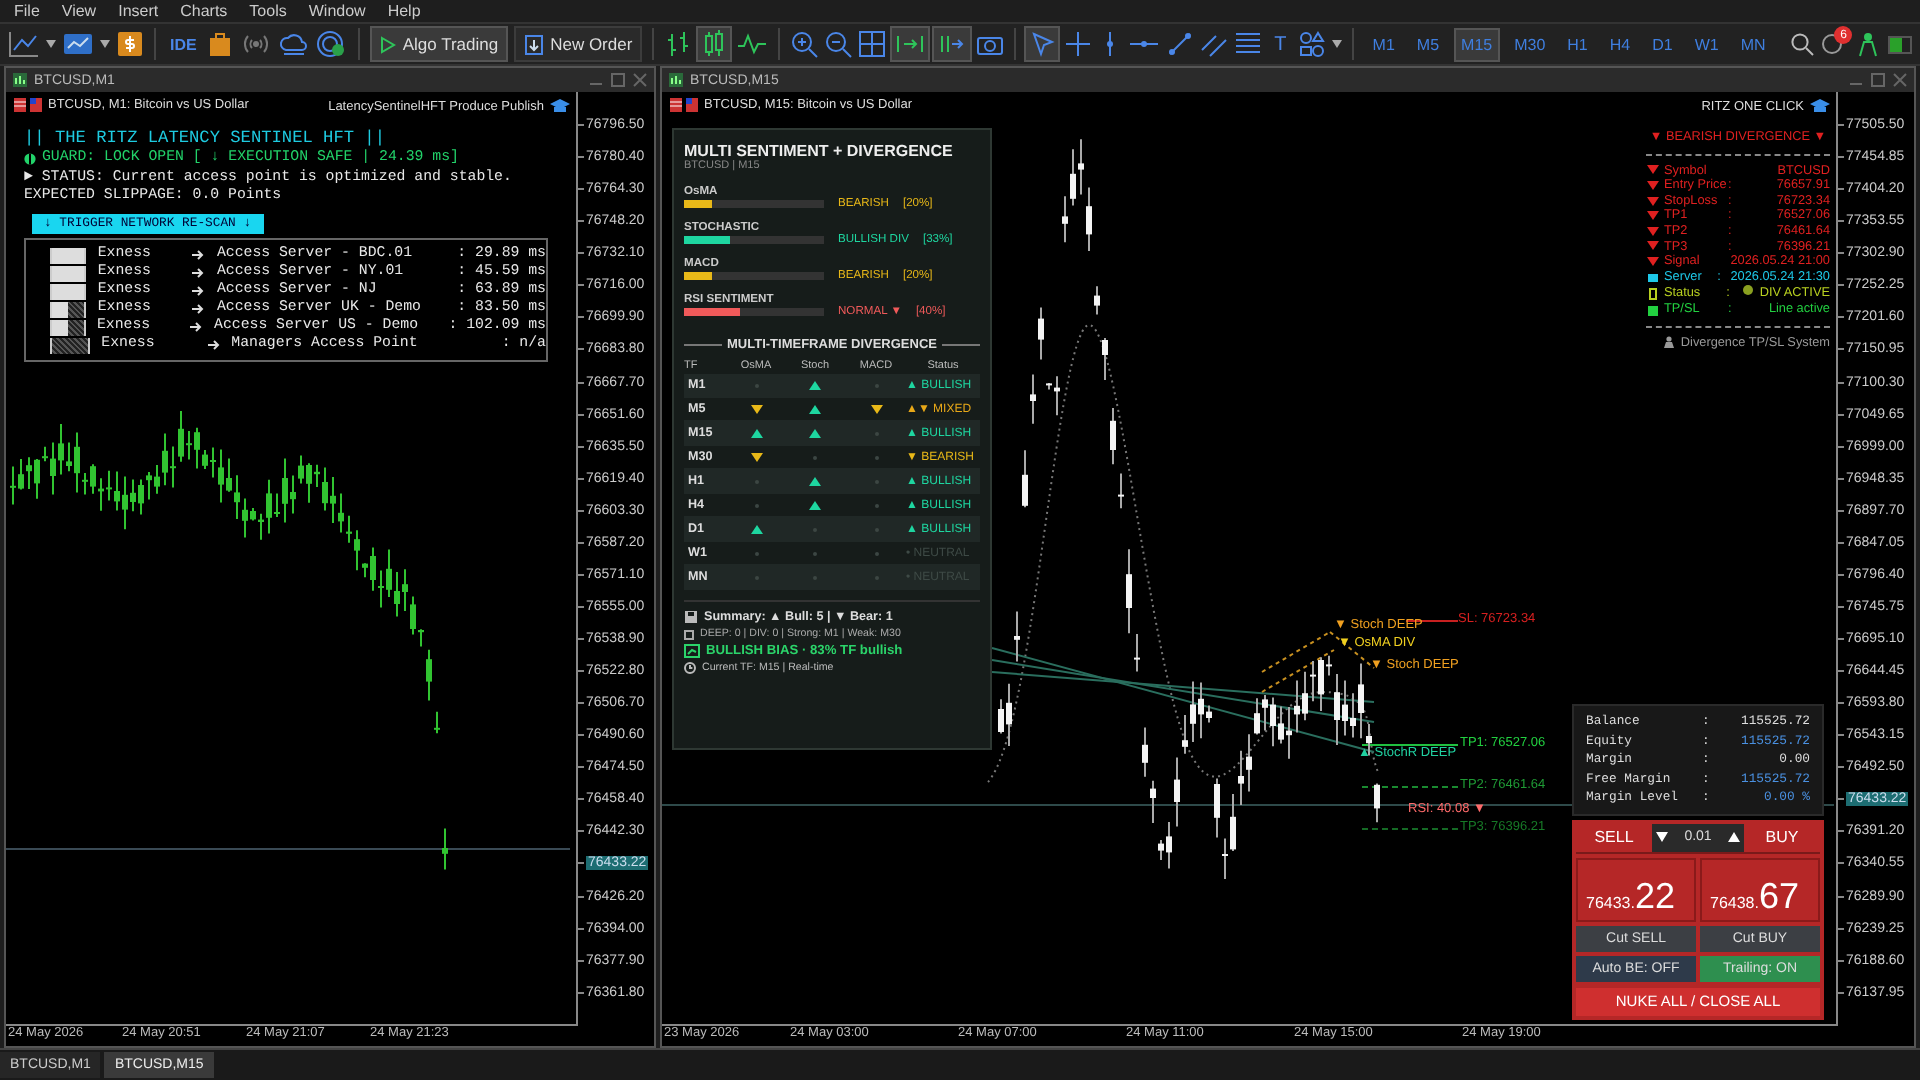 The height and width of the screenshot is (1080, 1920). I want to click on fibonacci-icon, so click(1248, 44).